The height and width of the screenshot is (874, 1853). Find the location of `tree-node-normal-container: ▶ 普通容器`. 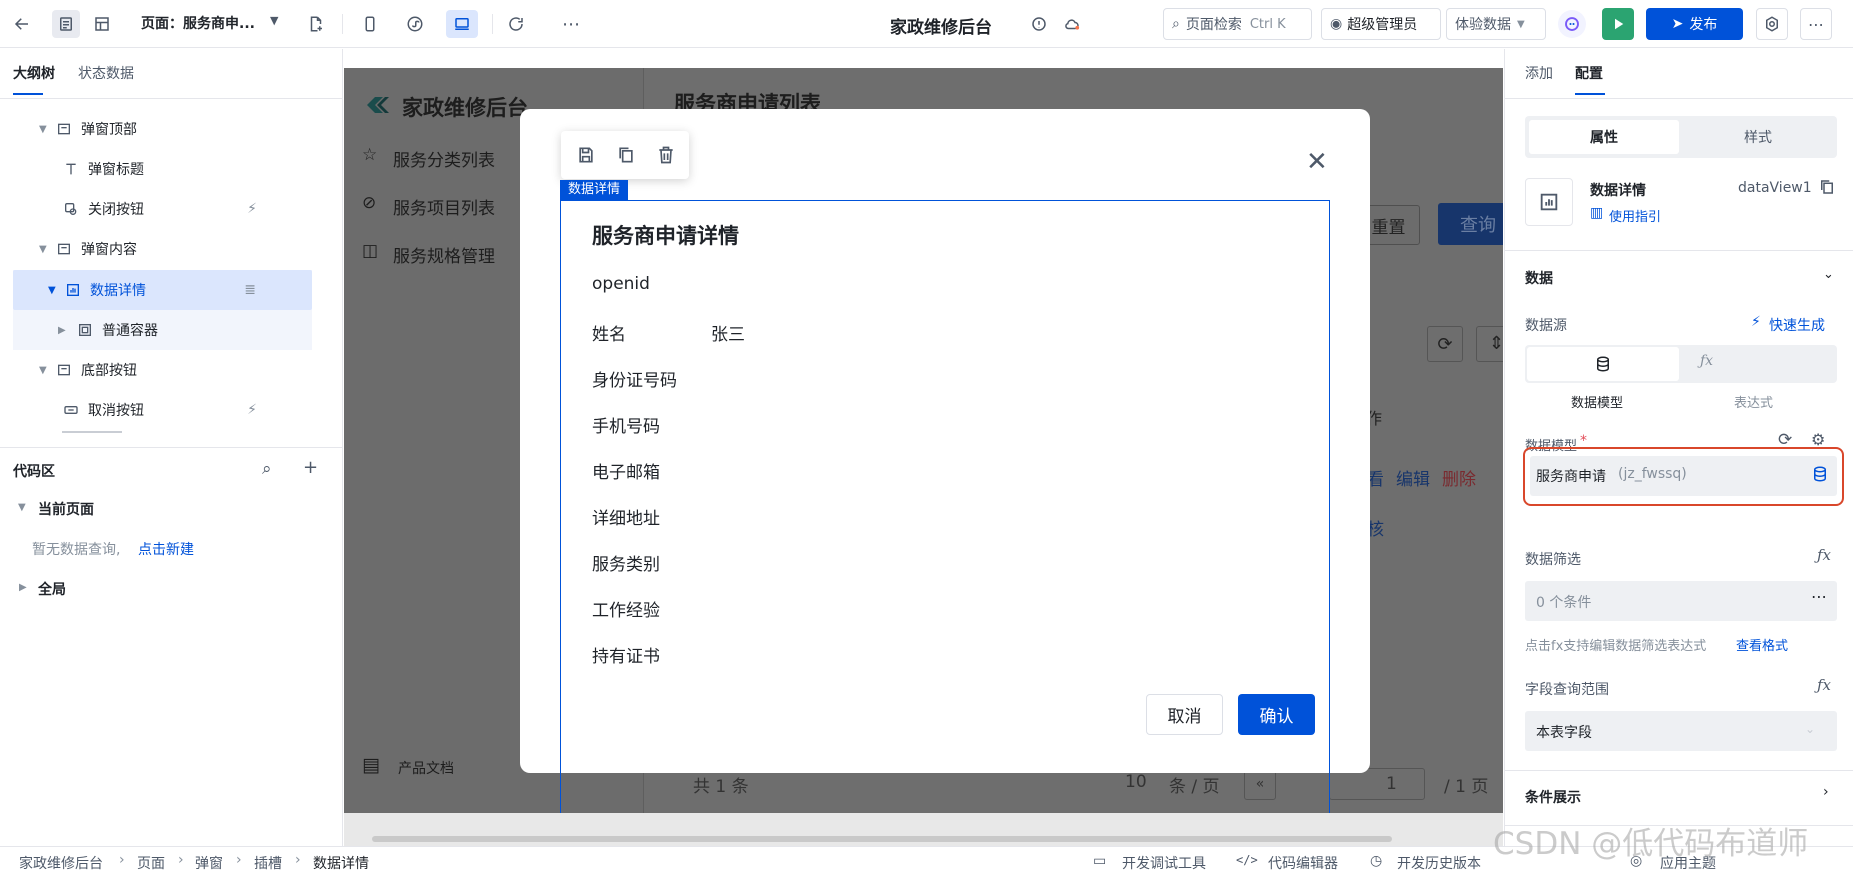

tree-node-normal-container: ▶ 普通容器 is located at coordinates (171, 330).